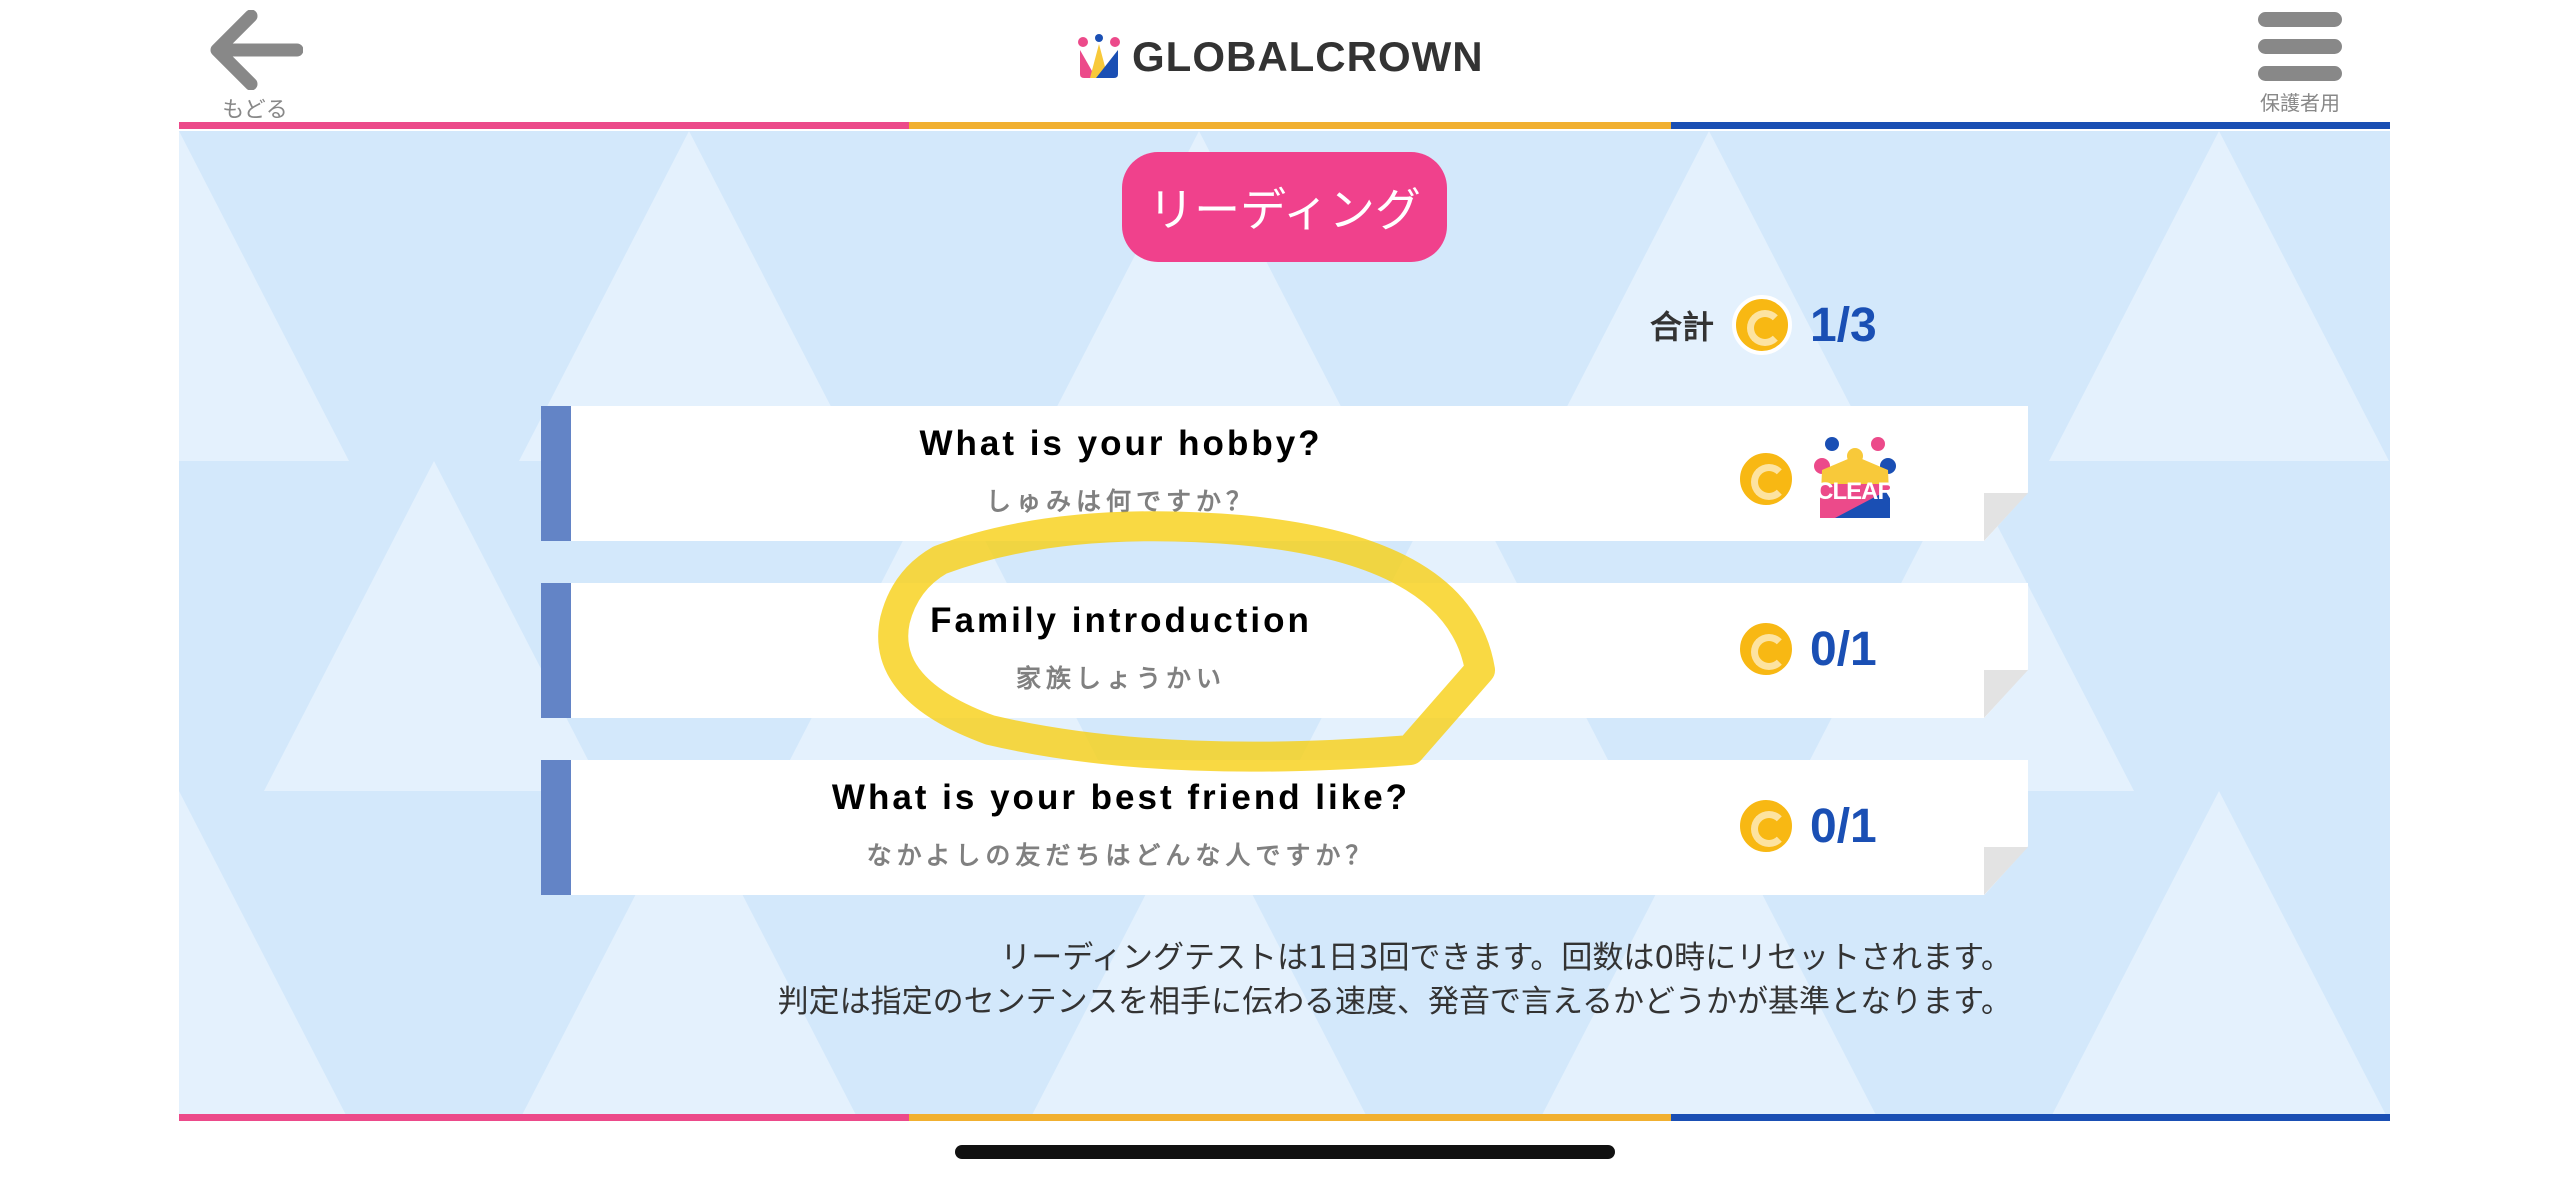  I want to click on total-value: 1/3, so click(1843, 325).